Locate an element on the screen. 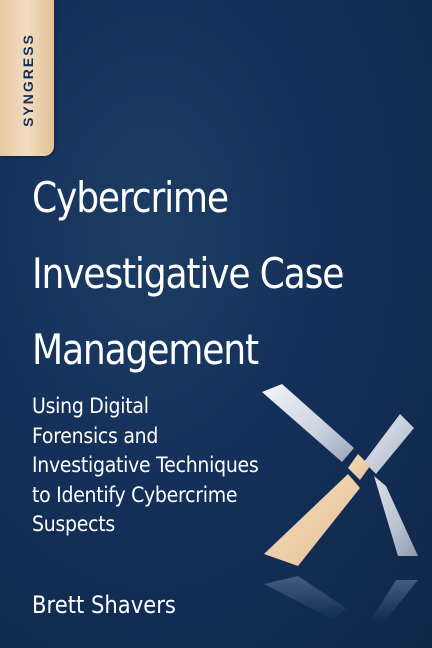  emblem-arm-lower-right is located at coordinates (396, 516).